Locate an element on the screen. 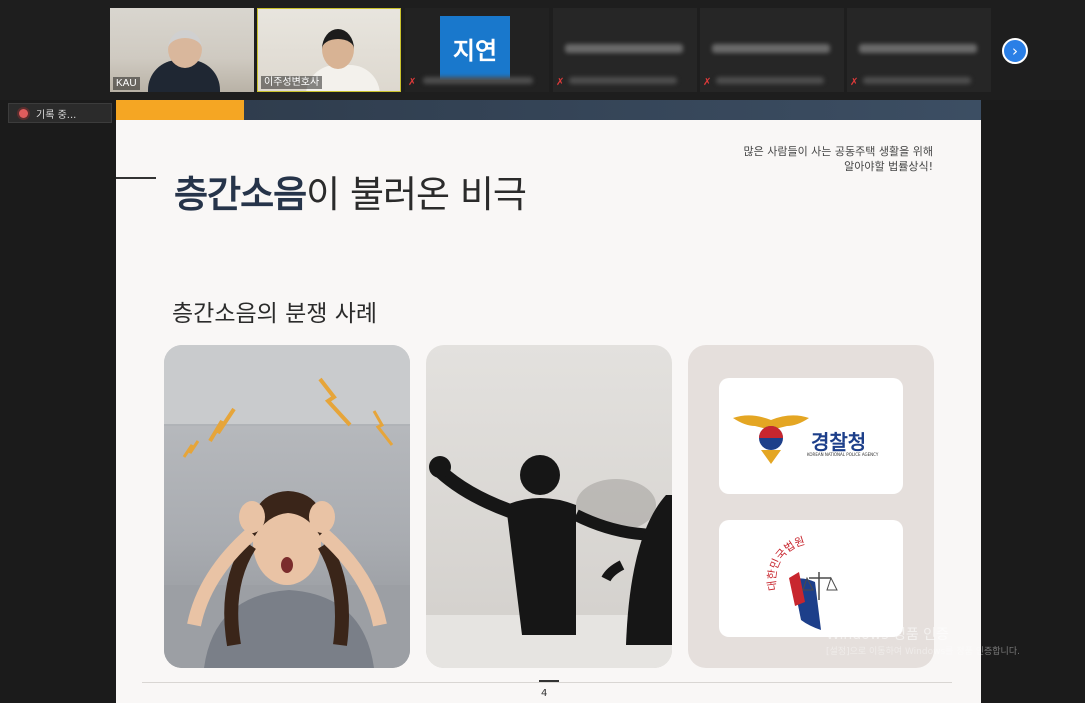 This screenshot has height=703, width=1085. court-emblem-icon: 대한민국법원 is located at coordinates (801, 582).